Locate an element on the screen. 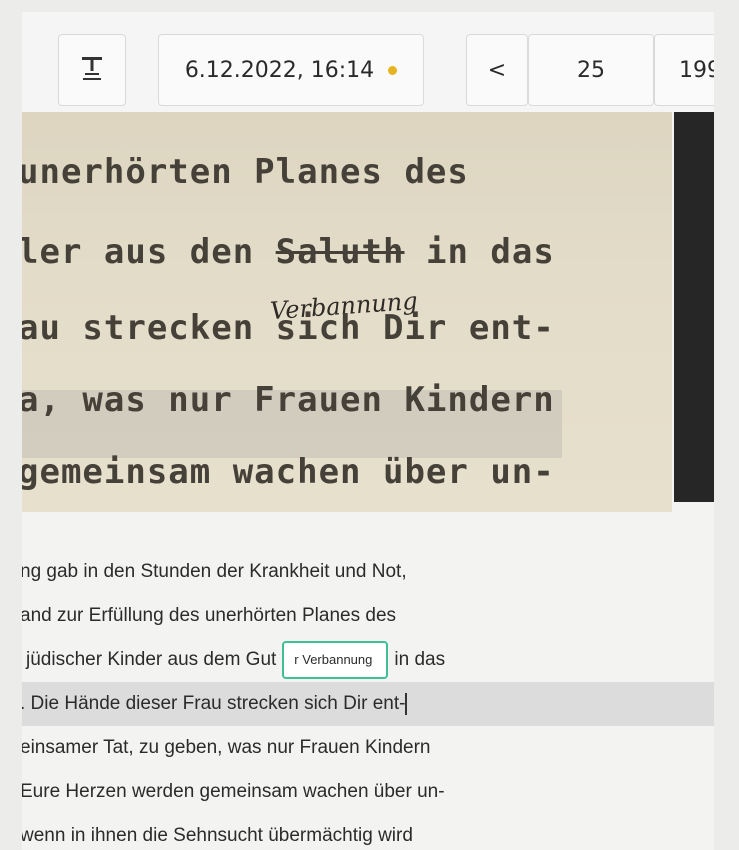 The height and width of the screenshot is (850, 739). scan-line: ler aus den Saluth in das is located at coordinates (288, 252).